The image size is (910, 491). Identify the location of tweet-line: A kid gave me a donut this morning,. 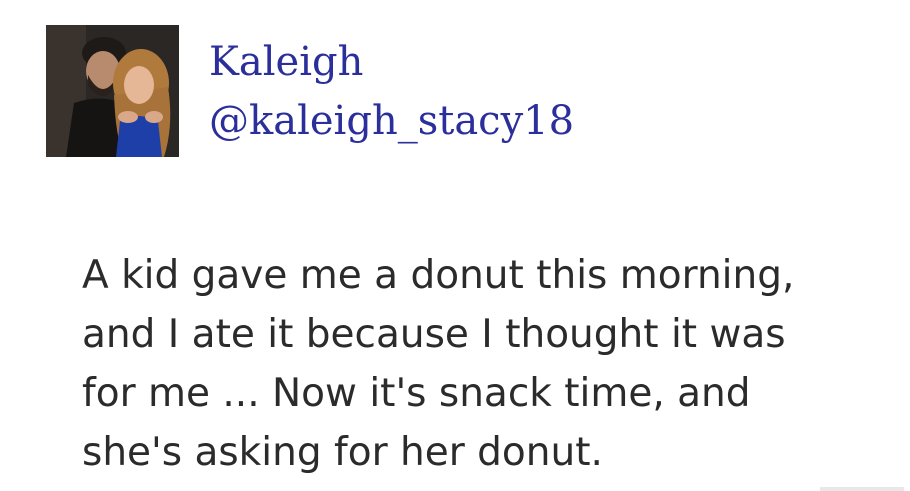
(438, 275).